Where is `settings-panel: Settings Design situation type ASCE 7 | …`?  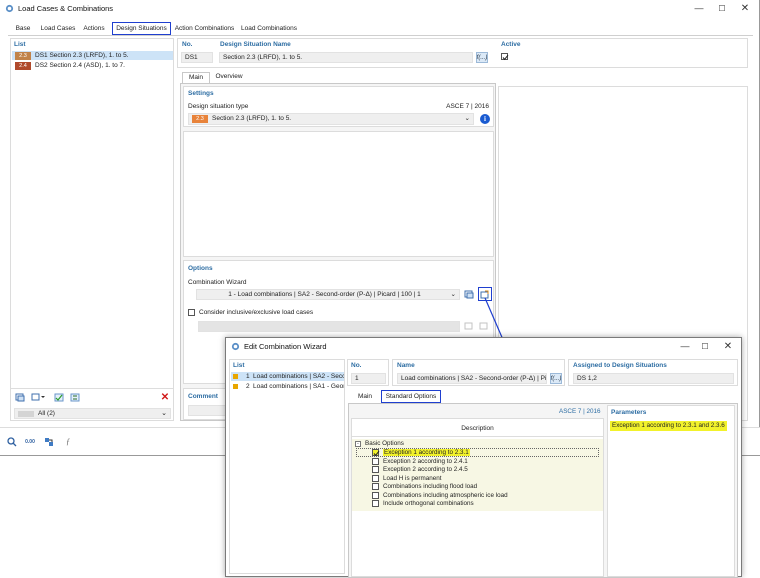
settings-panel: Settings Design situation type ASCE 7 | … is located at coordinates (338, 106).